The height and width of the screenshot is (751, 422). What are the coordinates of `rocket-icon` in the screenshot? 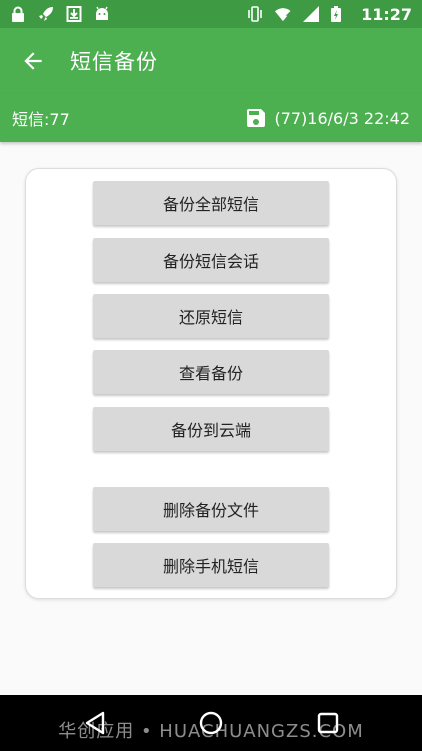 It's located at (46, 14).